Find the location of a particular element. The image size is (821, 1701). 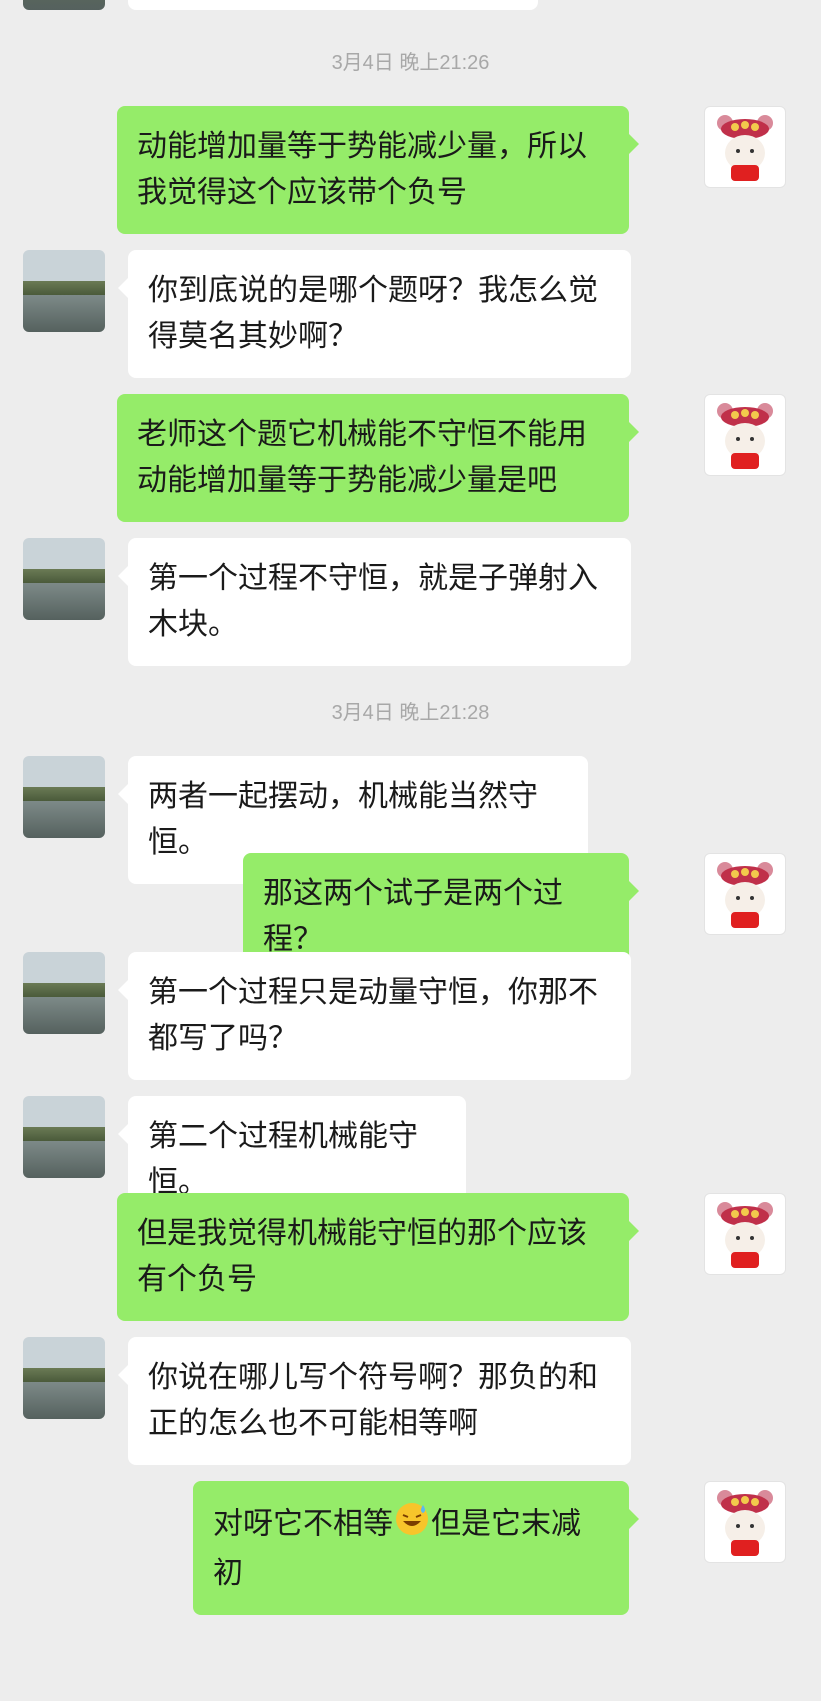

message-bubble-incoming: 你到底说的是哪个题呀？我怎么觉得莫名其妙啊？ is located at coordinates (374, 314).